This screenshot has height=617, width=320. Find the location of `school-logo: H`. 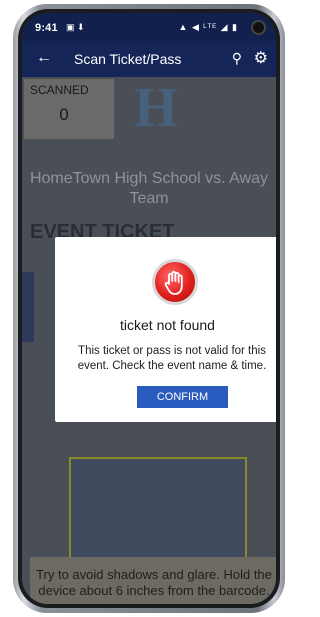

school-logo: H is located at coordinates (156, 108).